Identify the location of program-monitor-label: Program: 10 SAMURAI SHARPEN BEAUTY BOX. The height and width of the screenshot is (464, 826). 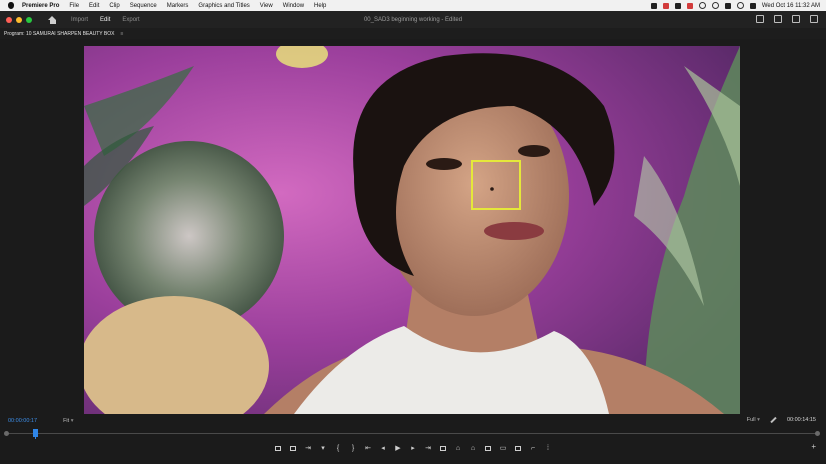
(59, 34).